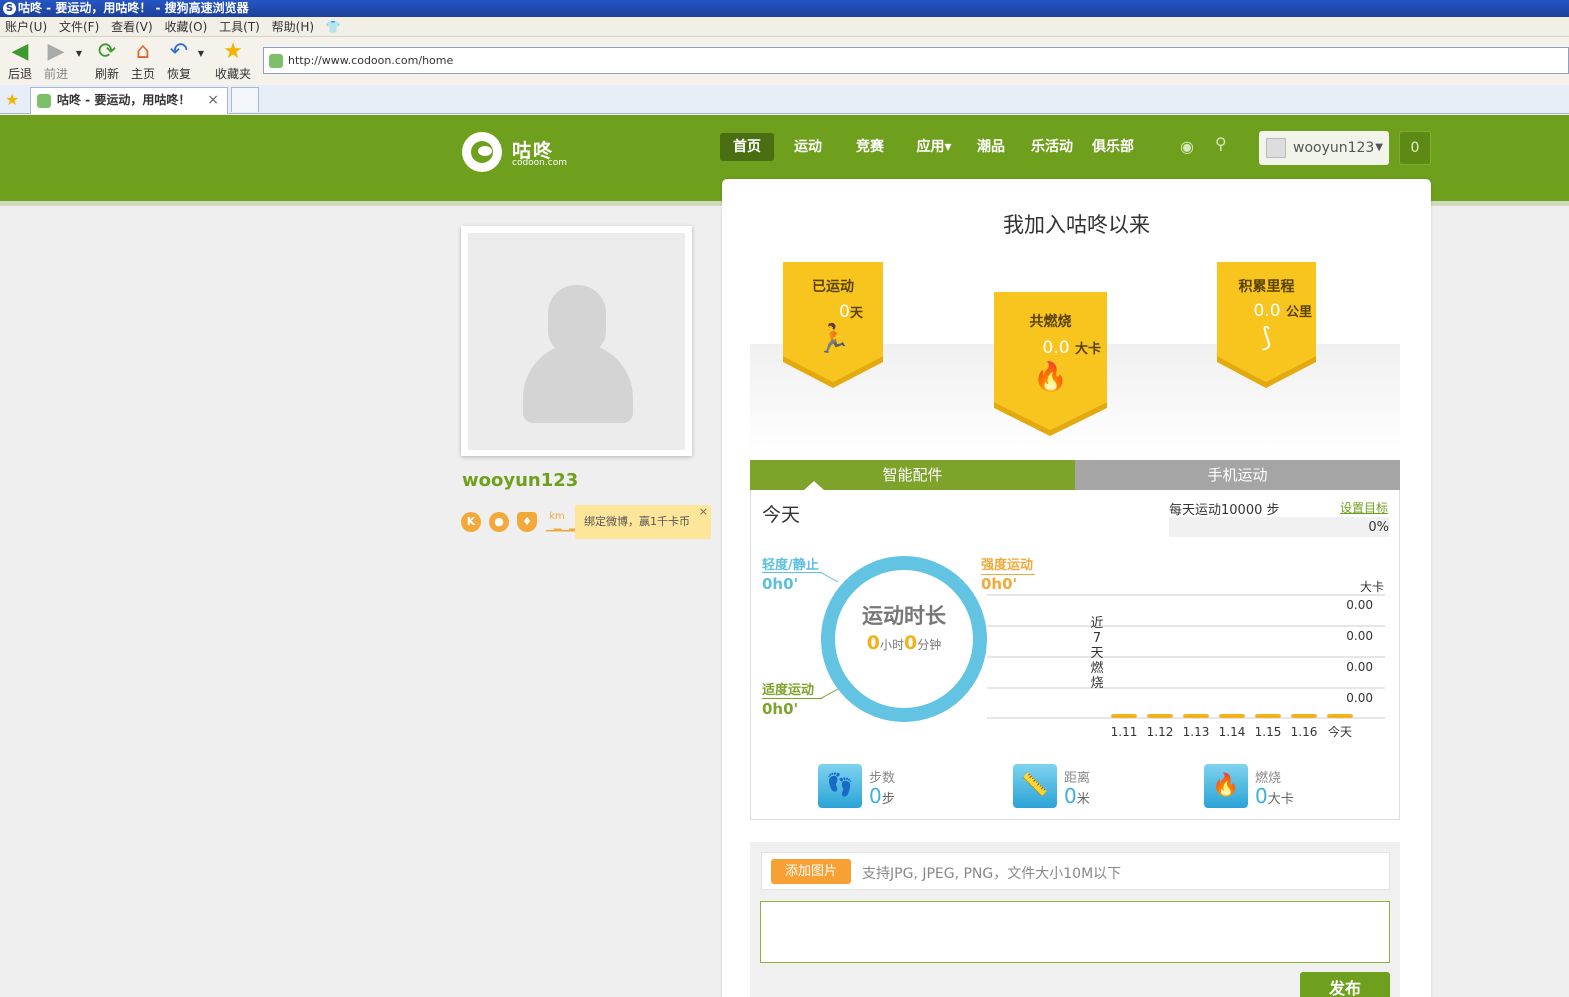  Describe the element at coordinates (79, 27) in the screenshot. I see `menu-file: 文件(F)` at that location.